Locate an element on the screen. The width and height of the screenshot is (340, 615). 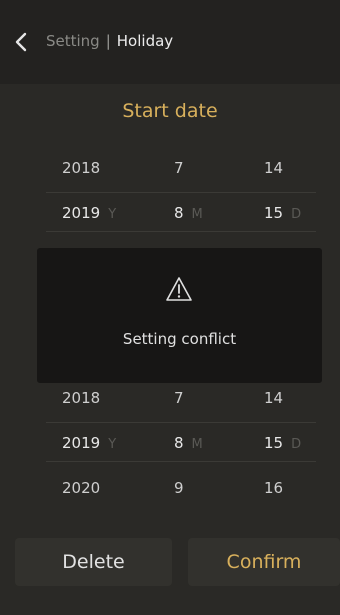
end-year-selected: 2019 is located at coordinates (81, 443).